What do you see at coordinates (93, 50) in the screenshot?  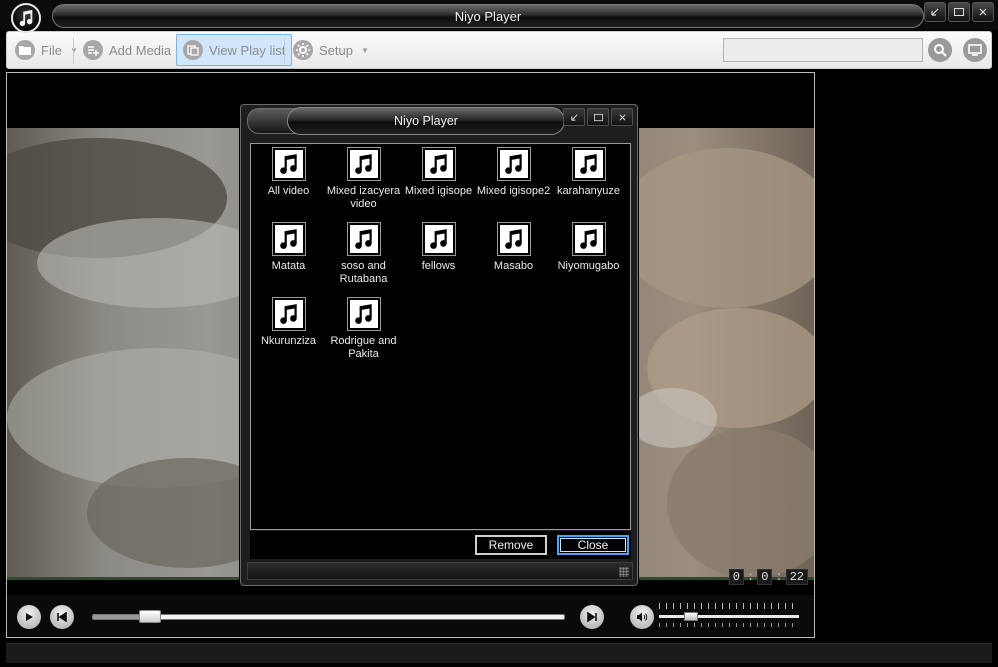 I see `add-media-icon` at bounding box center [93, 50].